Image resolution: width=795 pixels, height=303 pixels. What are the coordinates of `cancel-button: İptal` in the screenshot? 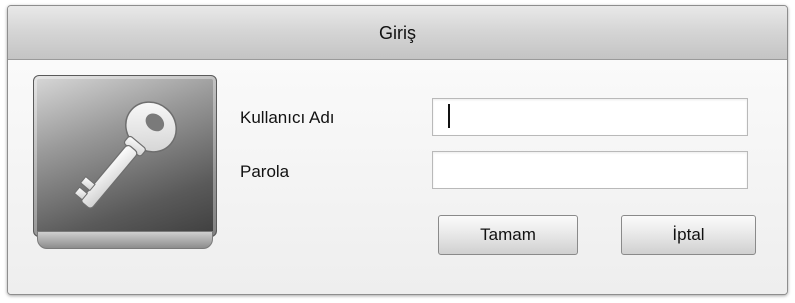 It's located at (688, 235).